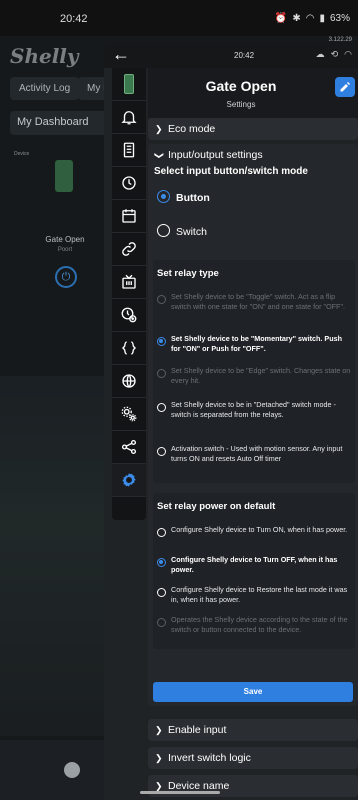 The height and width of the screenshot is (800, 358). Describe the element at coordinates (121, 54) in the screenshot. I see `back-arrow-icon: ←` at that location.